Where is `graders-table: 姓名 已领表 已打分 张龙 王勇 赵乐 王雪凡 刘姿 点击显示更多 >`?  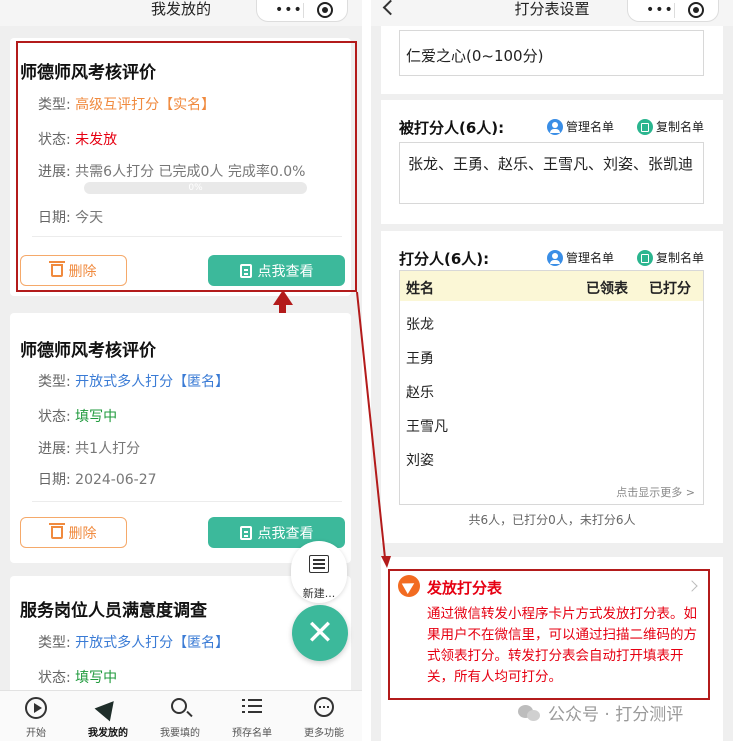
graders-table: 姓名 已领表 已打分 张龙 王勇 赵乐 王雪凡 刘姿 点击显示更多 > is located at coordinates (551, 387).